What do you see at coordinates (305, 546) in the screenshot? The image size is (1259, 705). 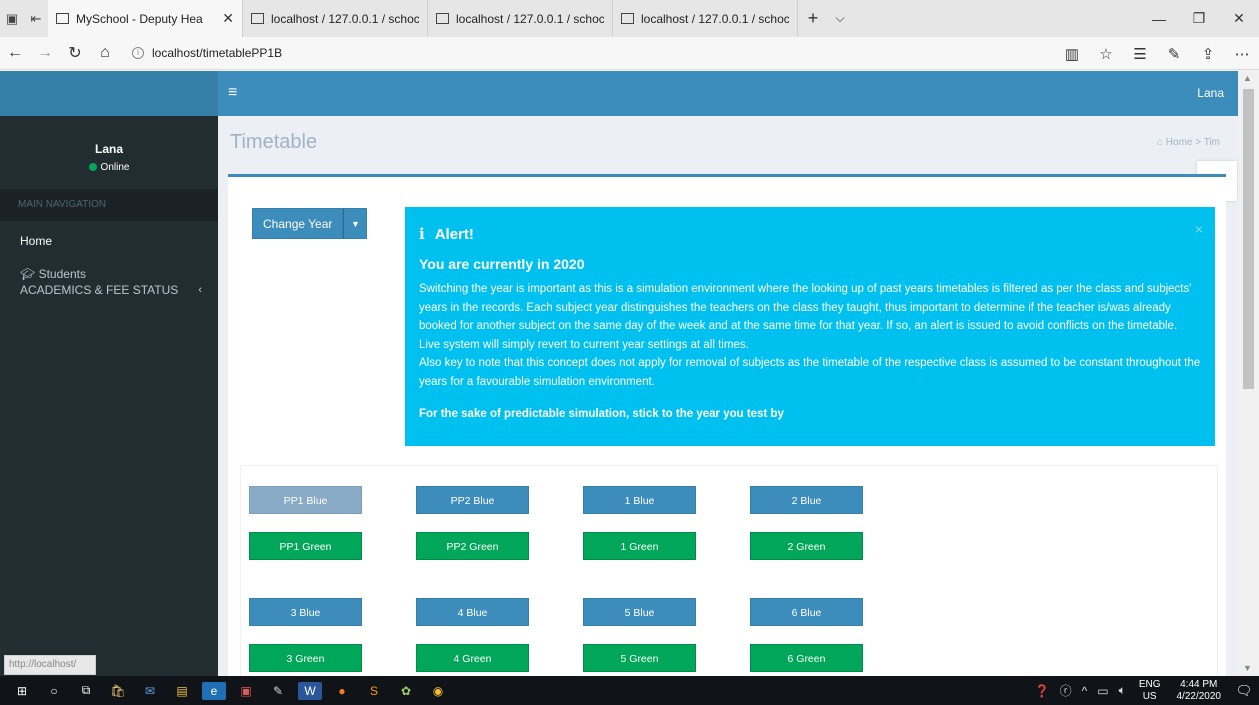 I see `class-button: PP1 Green` at bounding box center [305, 546].